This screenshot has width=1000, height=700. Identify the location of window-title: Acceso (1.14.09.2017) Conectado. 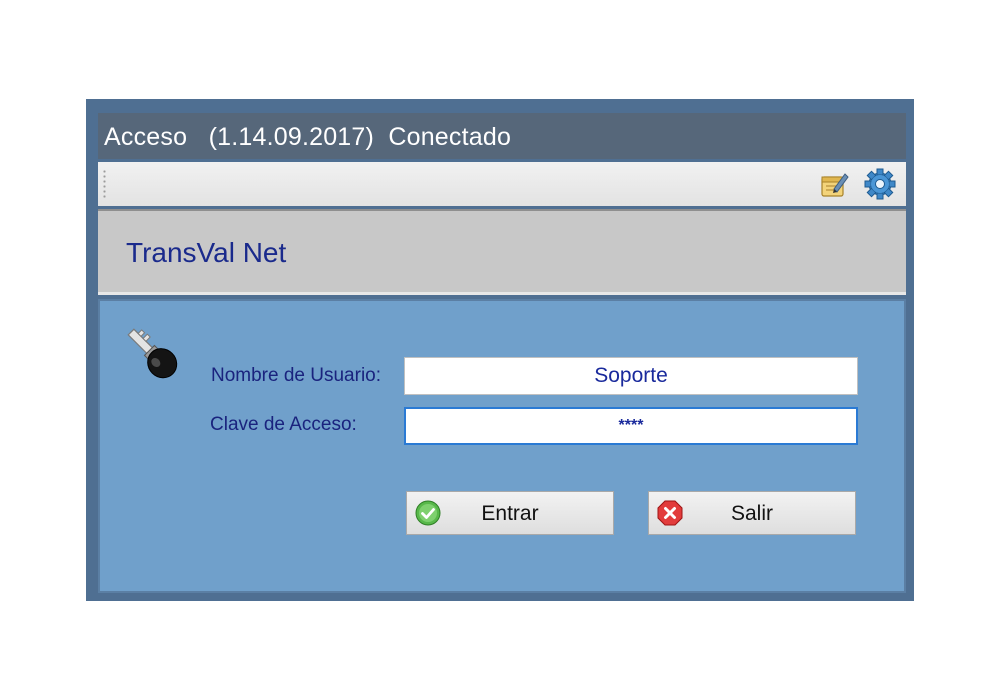
(308, 137).